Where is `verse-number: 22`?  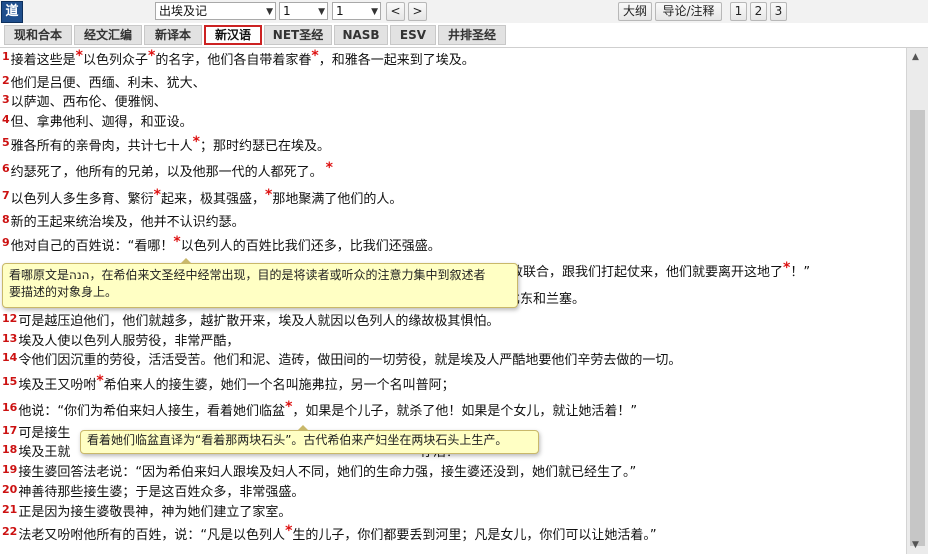
verse-number: 22 is located at coordinates (10, 531).